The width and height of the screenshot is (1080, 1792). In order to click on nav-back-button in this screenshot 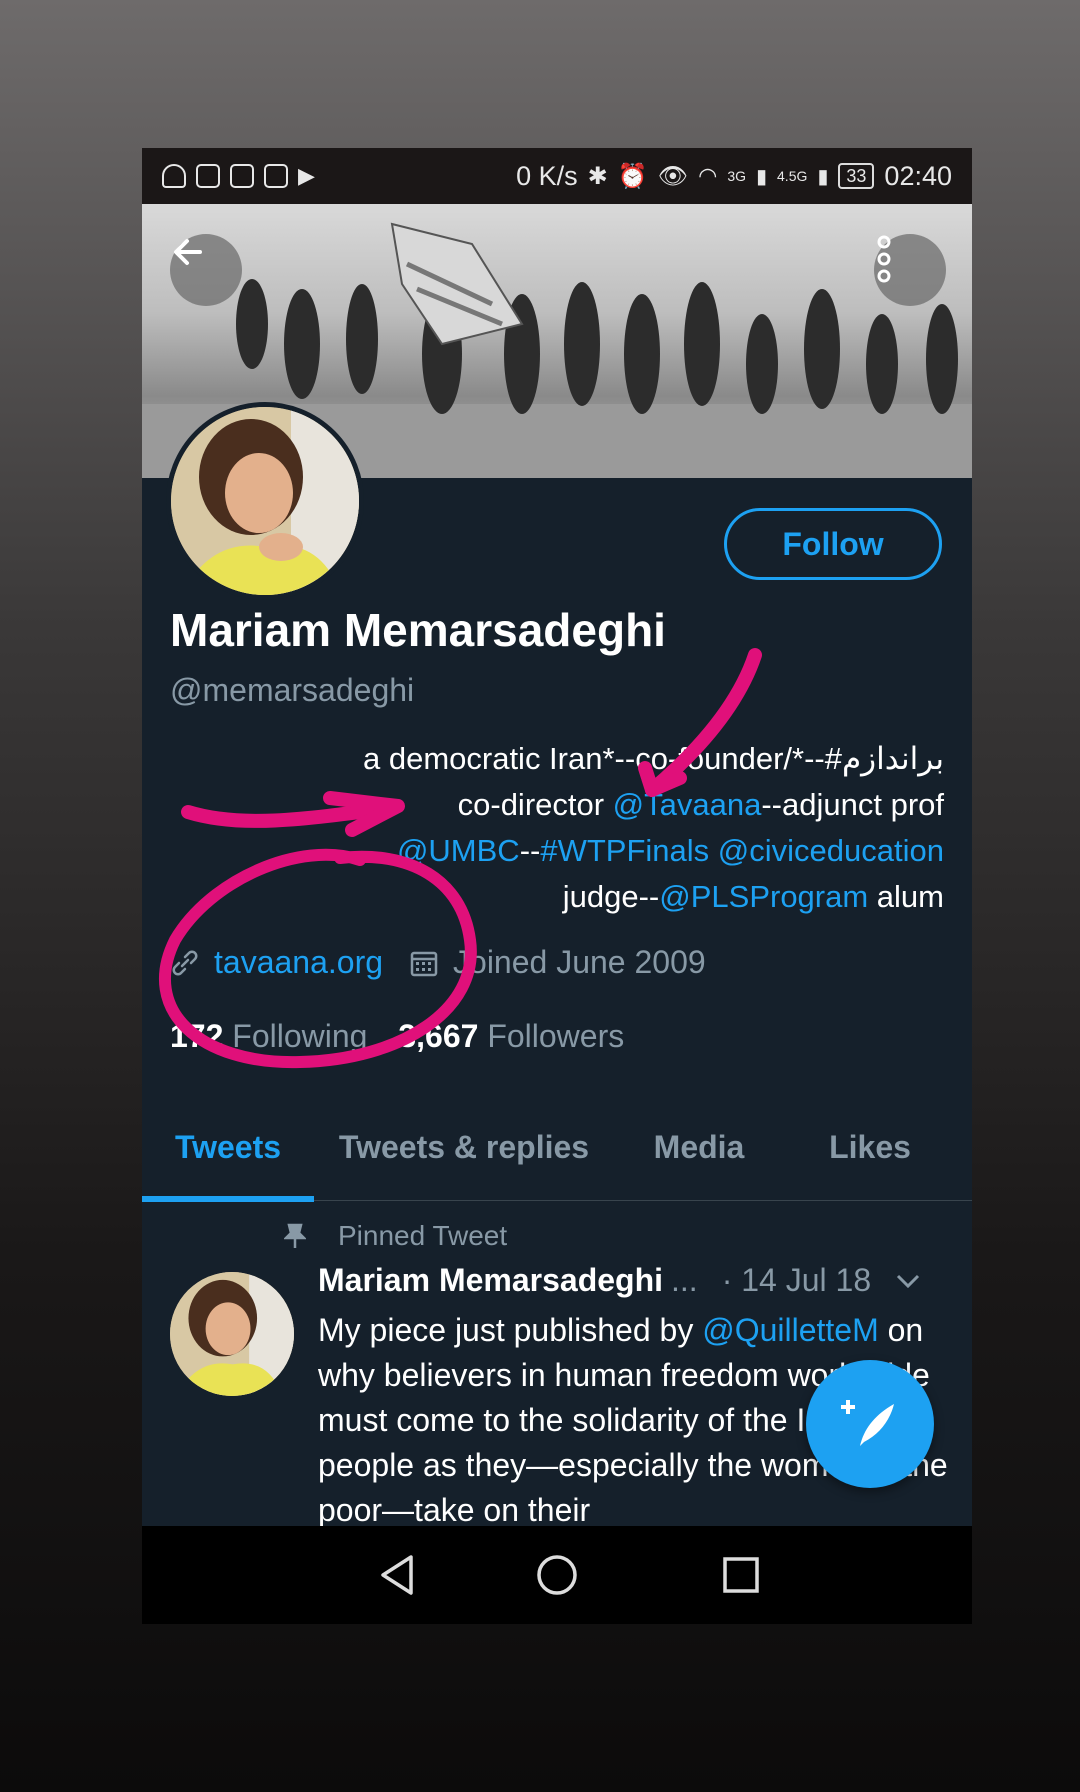, I will do `click(397, 1575)`.